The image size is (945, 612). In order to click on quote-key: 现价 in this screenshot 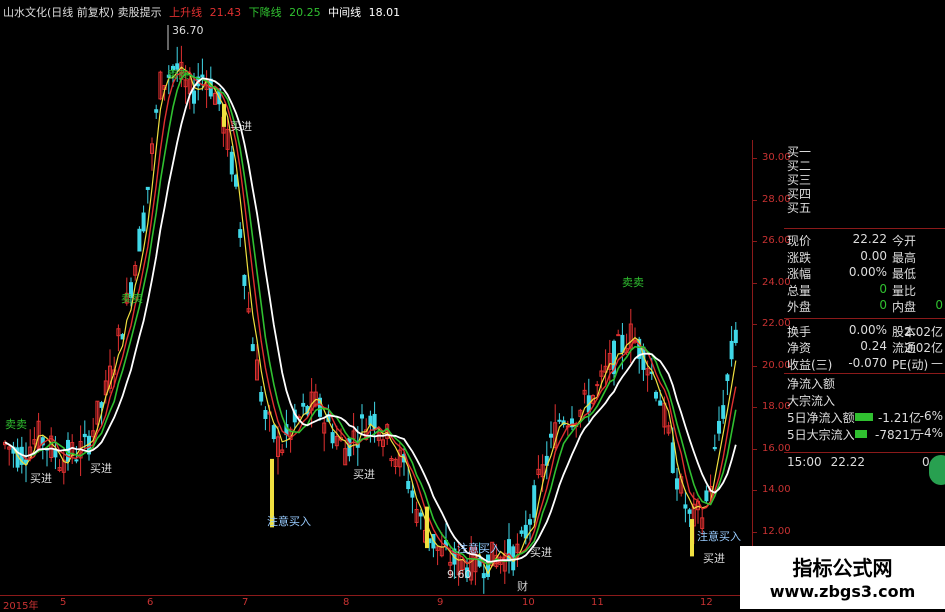, I will do `click(799, 241)`.